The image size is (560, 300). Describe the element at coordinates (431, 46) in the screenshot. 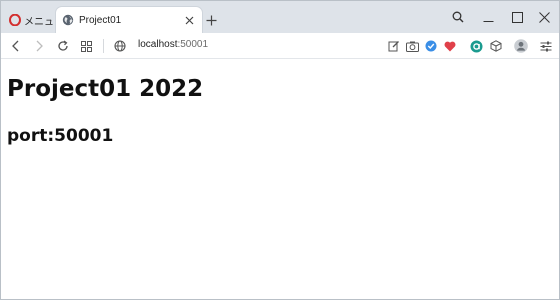

I see `vpn-check-icon` at that location.